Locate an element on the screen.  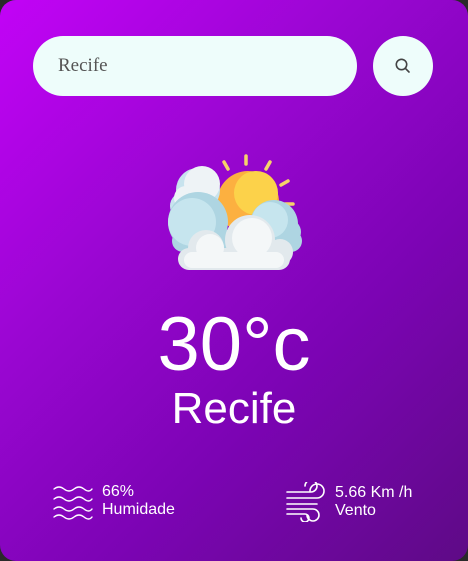
humidity-label: Humidade is located at coordinates (138, 509).